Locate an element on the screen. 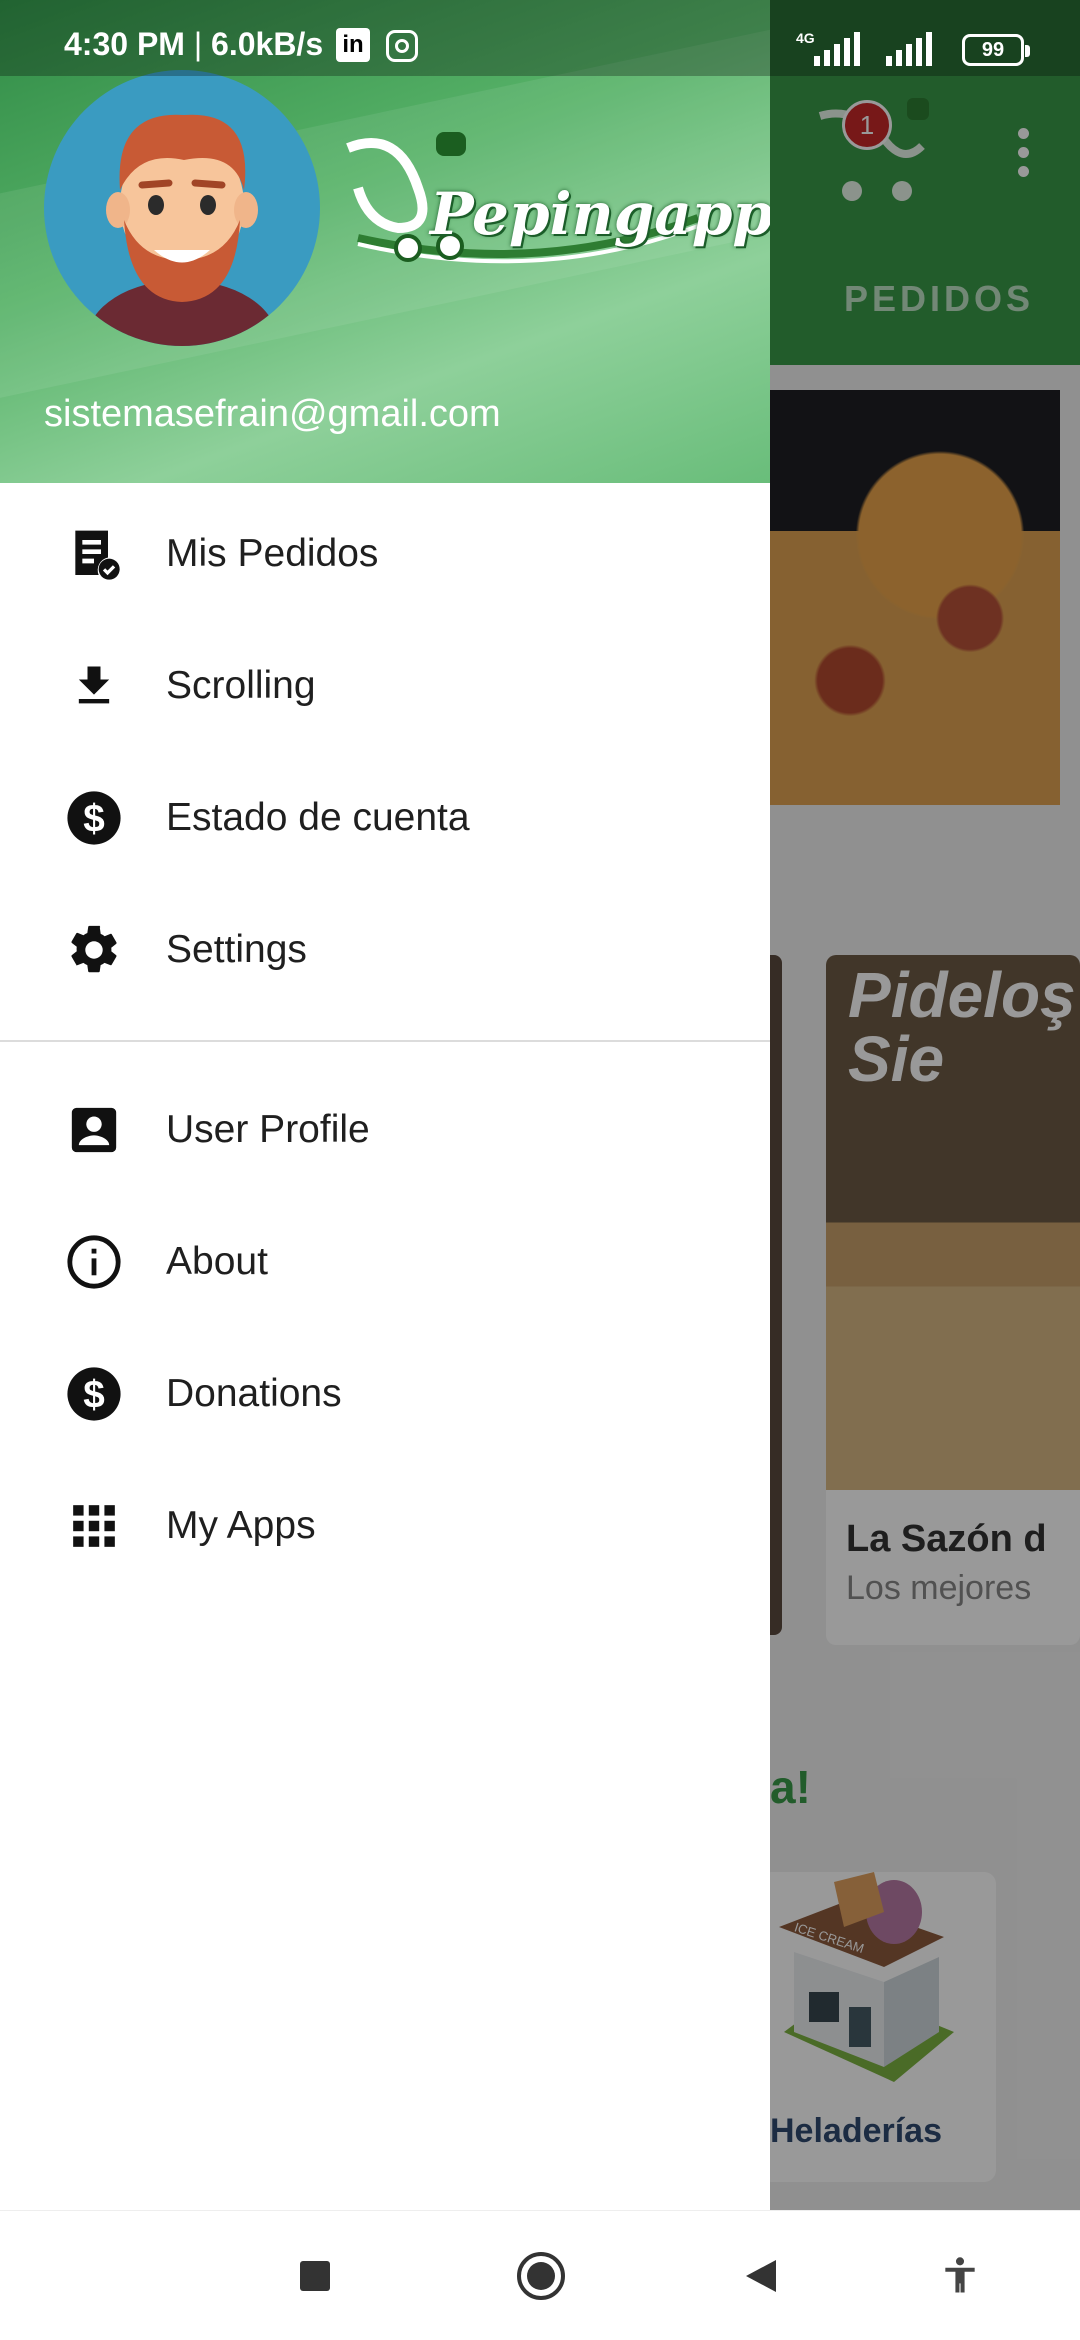 Image resolution: width=1080 pixels, height=2340 pixels. recents-button is located at coordinates (315, 2276).